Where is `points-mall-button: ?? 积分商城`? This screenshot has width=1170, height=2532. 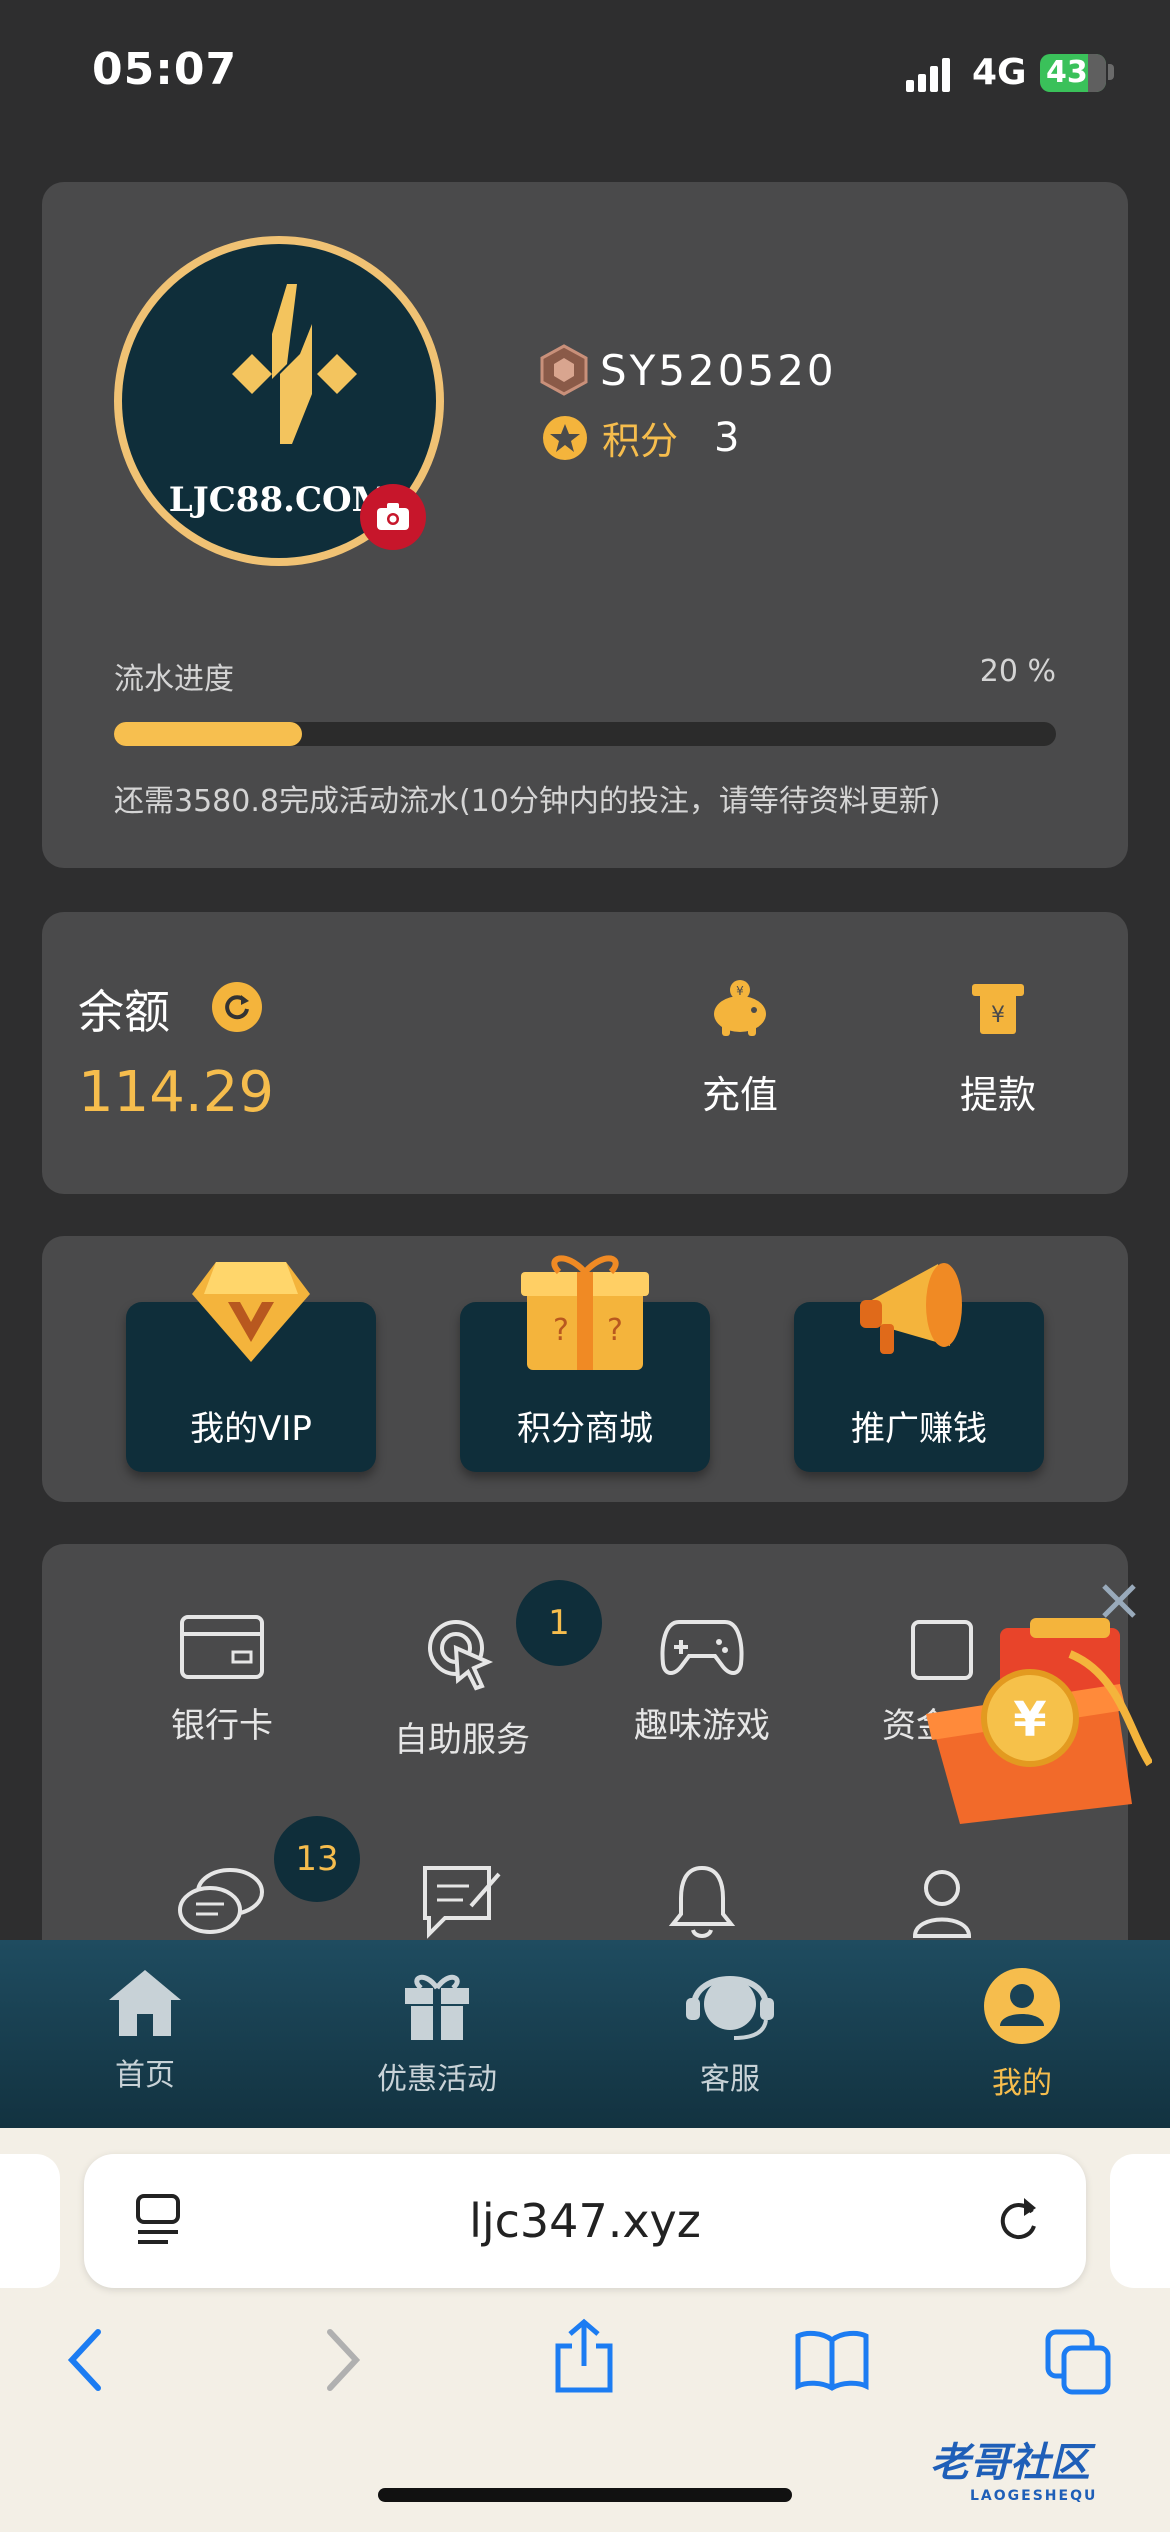 points-mall-button: ?? 积分商城 is located at coordinates (585, 1363).